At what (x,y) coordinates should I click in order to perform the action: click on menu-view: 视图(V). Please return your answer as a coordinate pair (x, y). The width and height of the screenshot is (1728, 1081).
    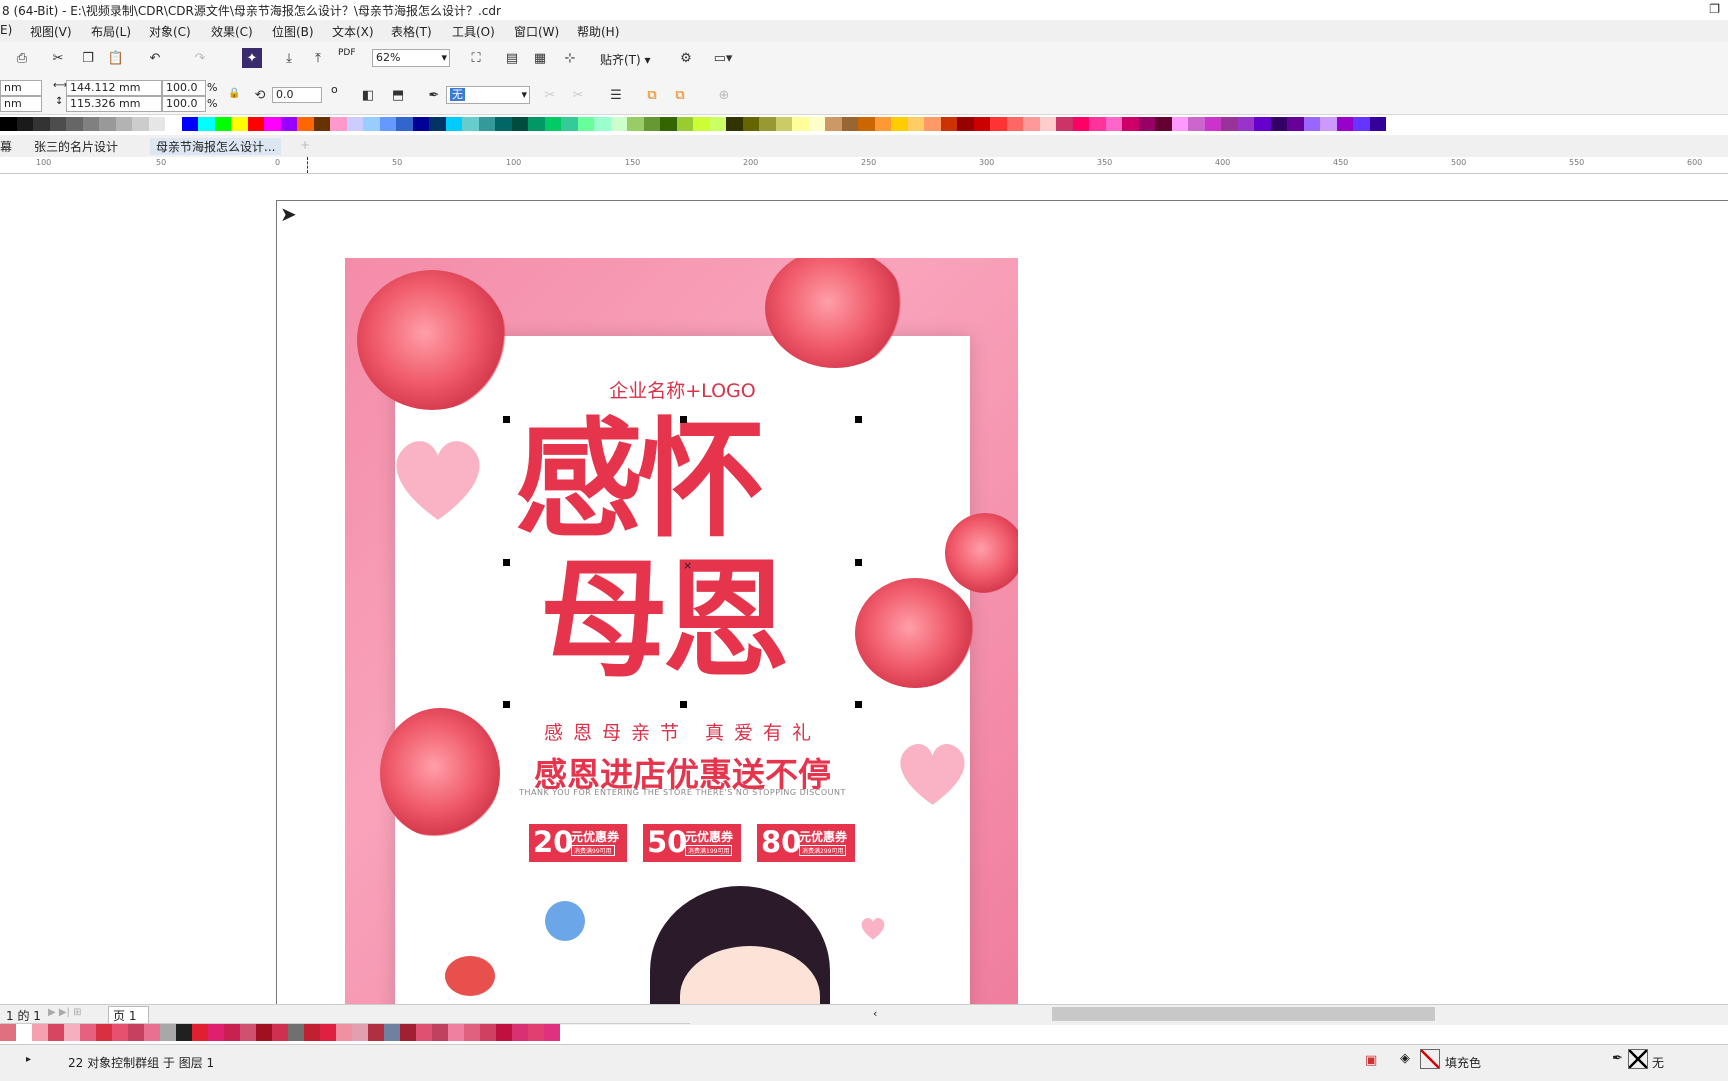
    Looking at the image, I should click on (51, 31).